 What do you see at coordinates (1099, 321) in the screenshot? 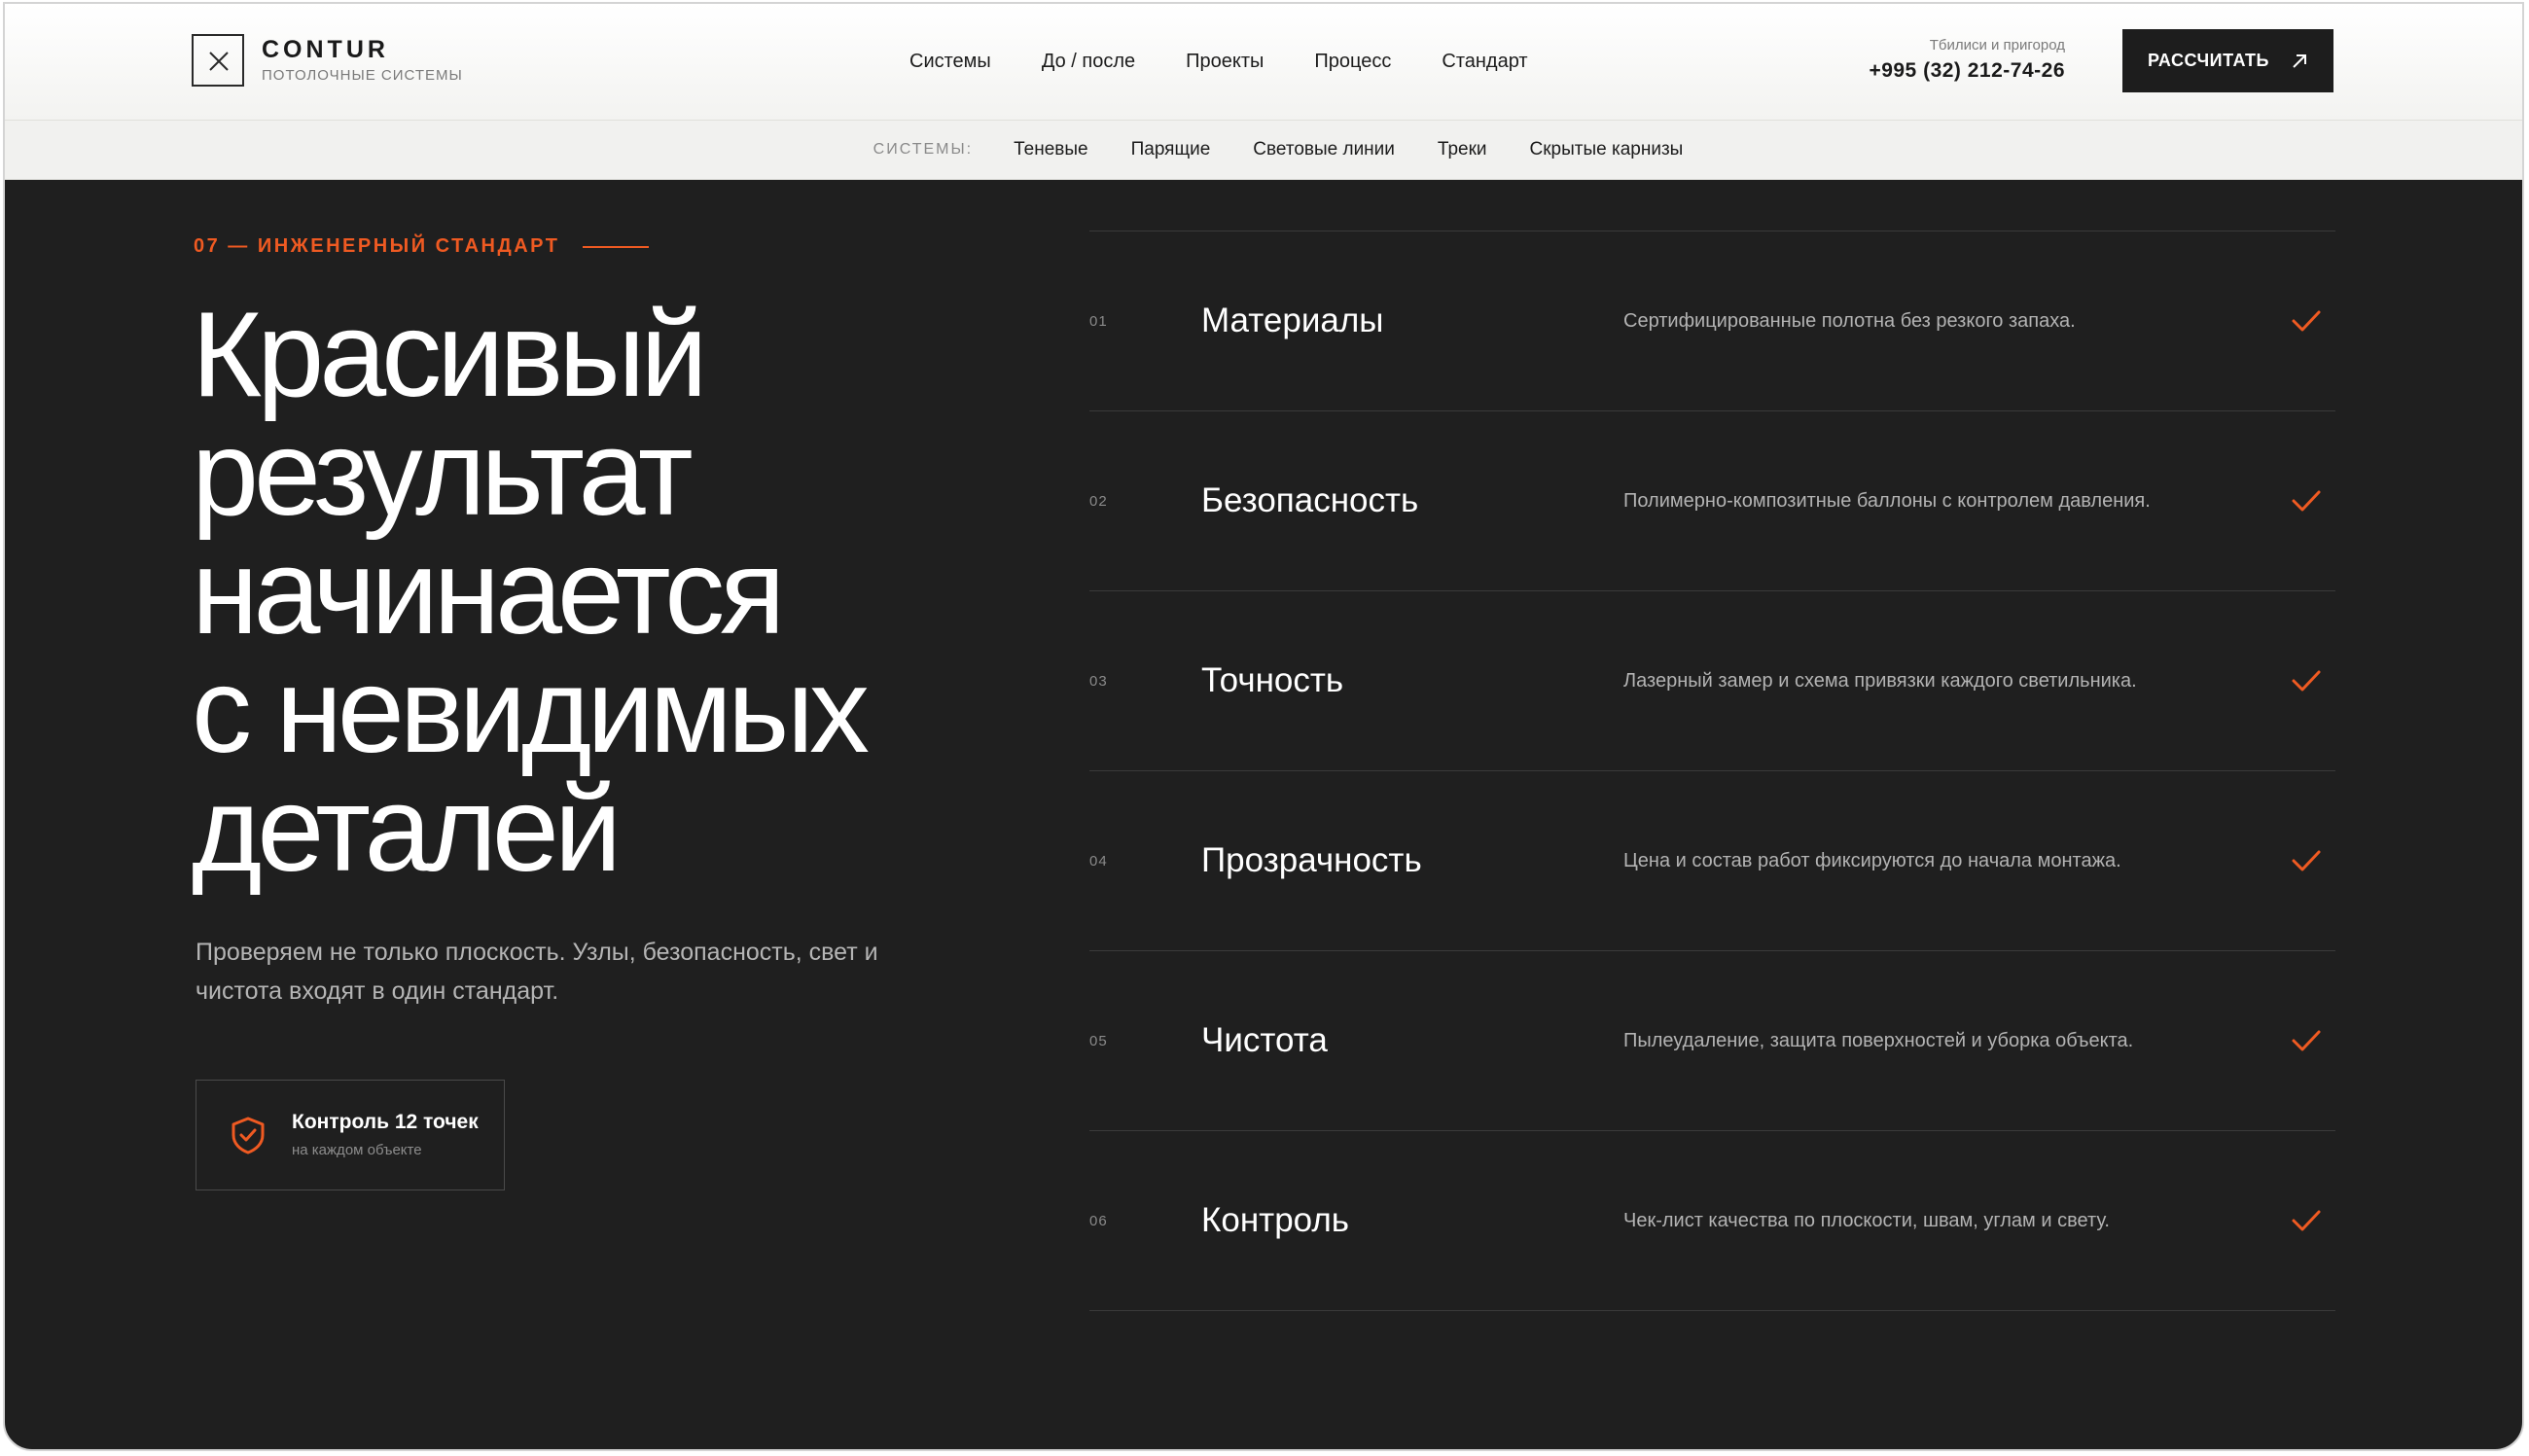
I see `standard-number: 01` at bounding box center [1099, 321].